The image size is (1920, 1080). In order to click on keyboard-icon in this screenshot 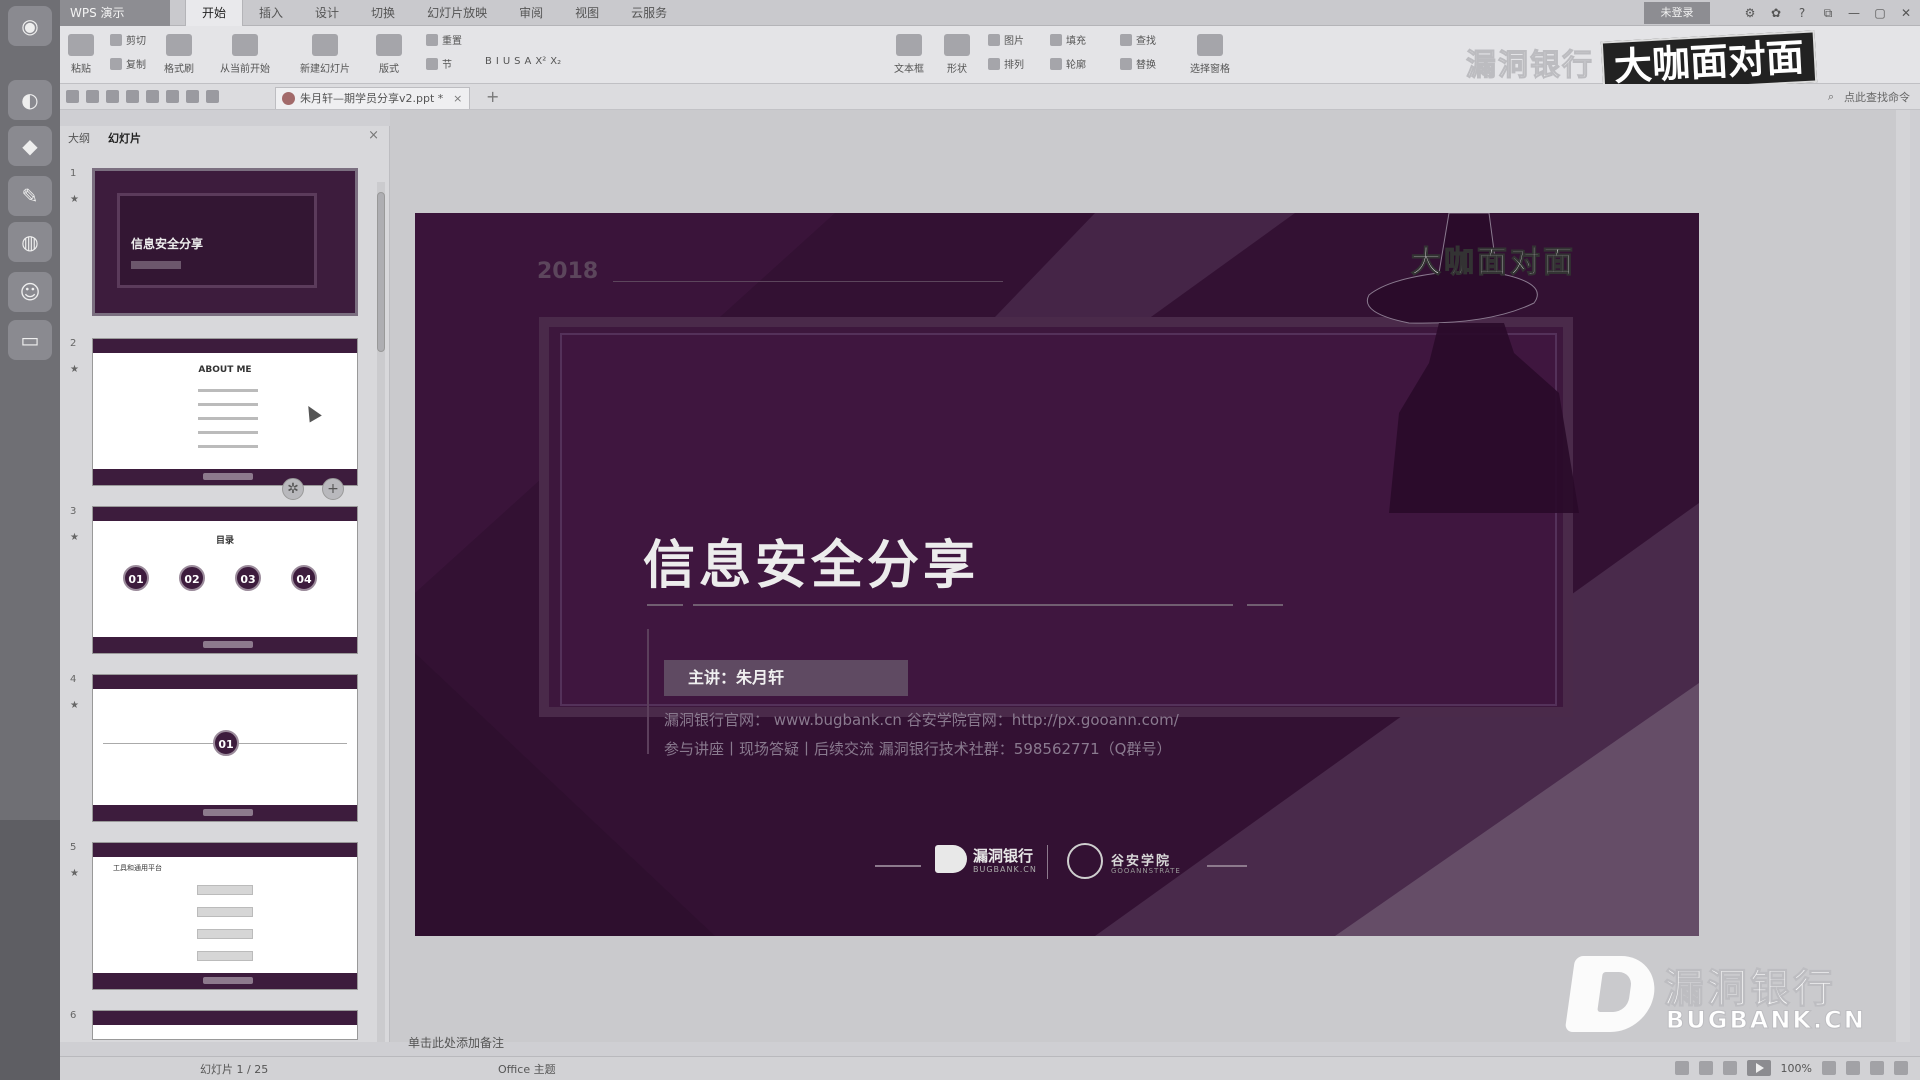, I will do `click(1877, 1068)`.